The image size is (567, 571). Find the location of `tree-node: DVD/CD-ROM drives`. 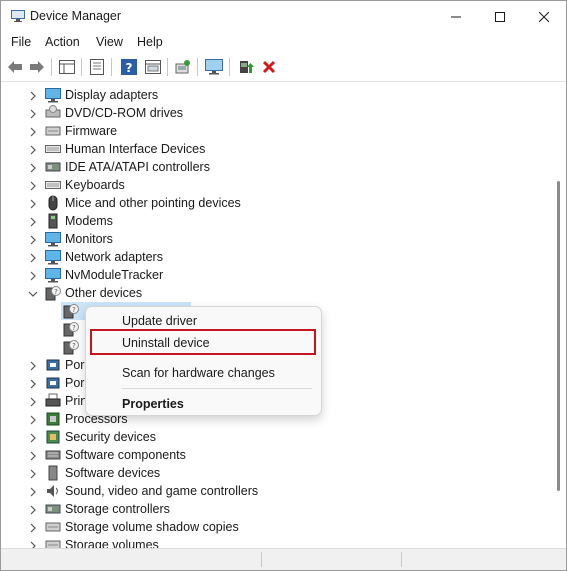

tree-node: DVD/CD-ROM drives is located at coordinates (272, 113).